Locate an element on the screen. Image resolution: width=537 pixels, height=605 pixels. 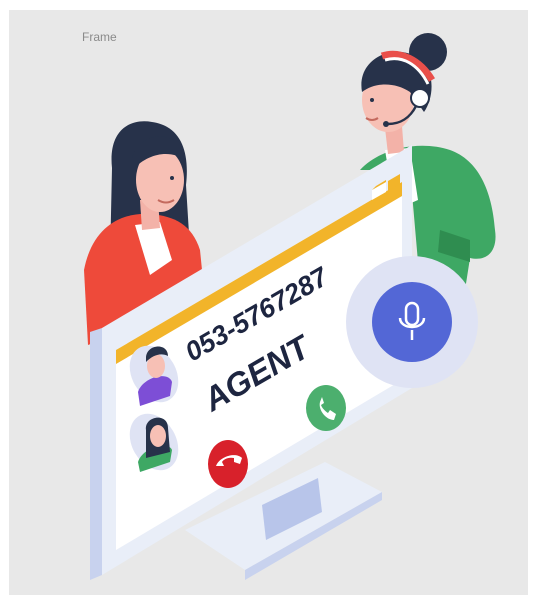
decline-call-button is located at coordinates (228, 464).